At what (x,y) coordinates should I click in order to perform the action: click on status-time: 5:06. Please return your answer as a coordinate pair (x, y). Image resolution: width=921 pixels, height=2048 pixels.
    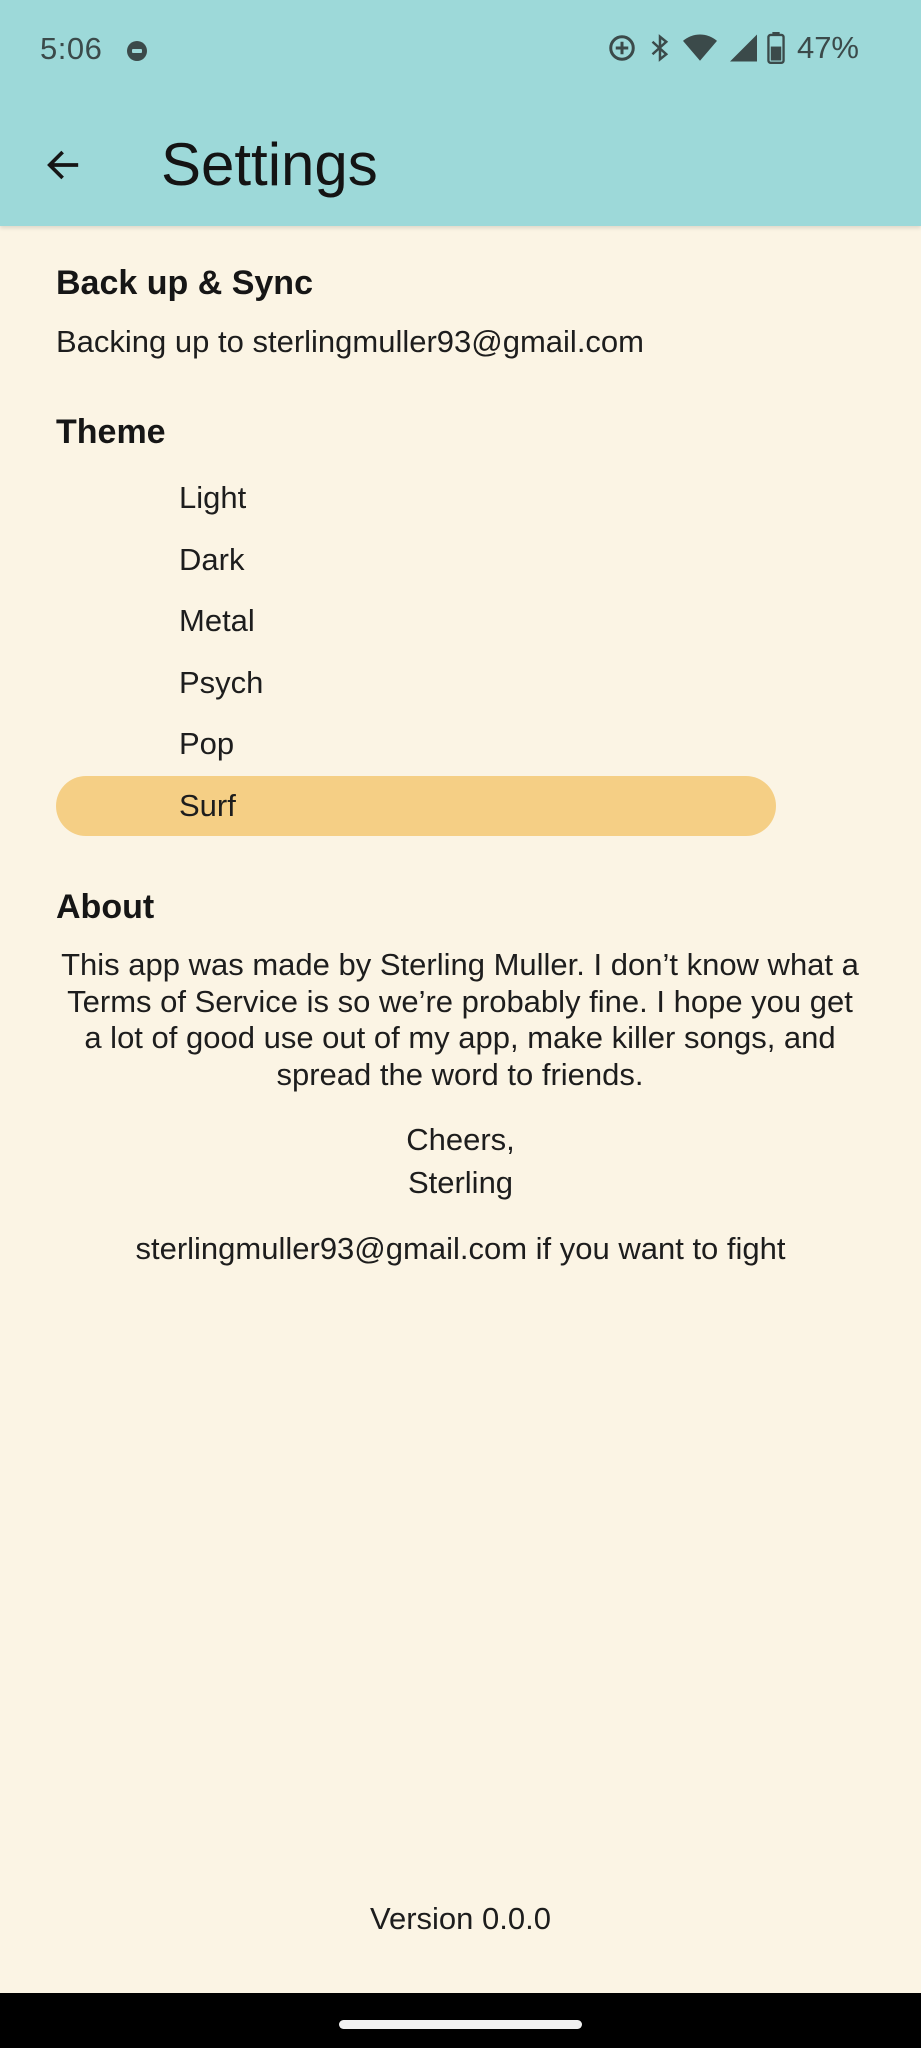
    Looking at the image, I should click on (71, 48).